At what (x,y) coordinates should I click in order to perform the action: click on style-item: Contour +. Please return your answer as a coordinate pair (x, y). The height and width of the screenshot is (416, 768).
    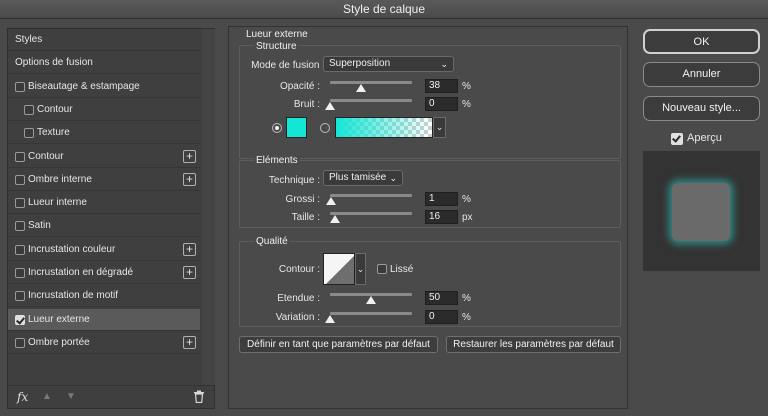
    Looking at the image, I should click on (104, 157).